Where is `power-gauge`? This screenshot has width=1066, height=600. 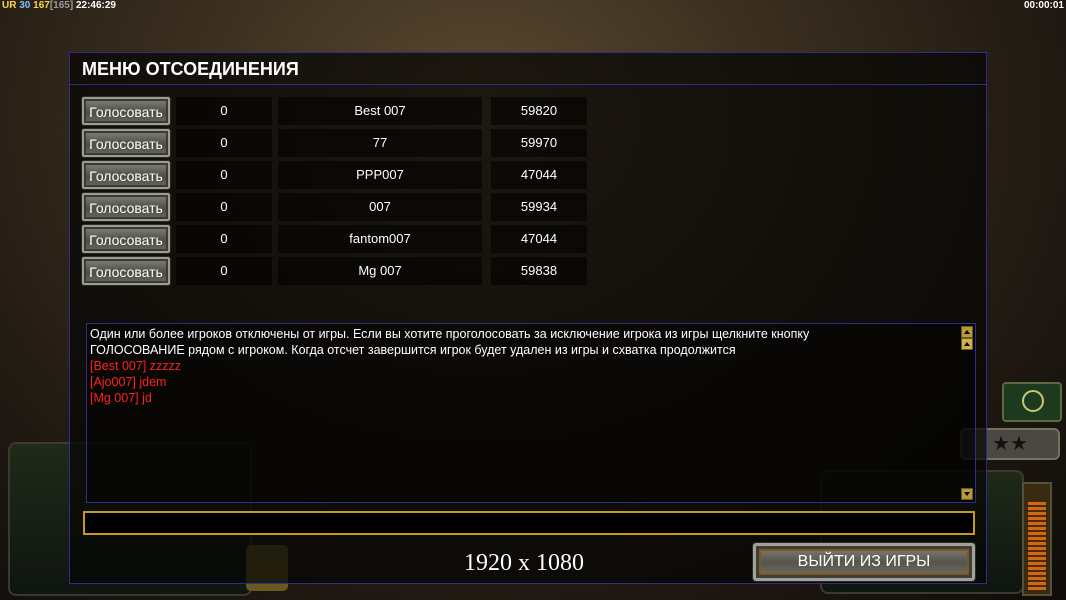
power-gauge is located at coordinates (1037, 539).